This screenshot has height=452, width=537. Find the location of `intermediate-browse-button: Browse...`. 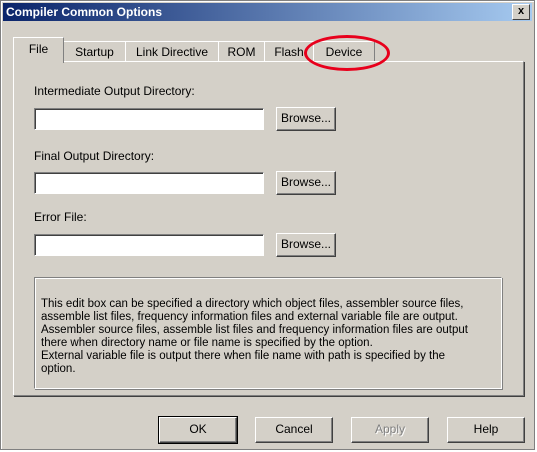

intermediate-browse-button: Browse... is located at coordinates (306, 119).